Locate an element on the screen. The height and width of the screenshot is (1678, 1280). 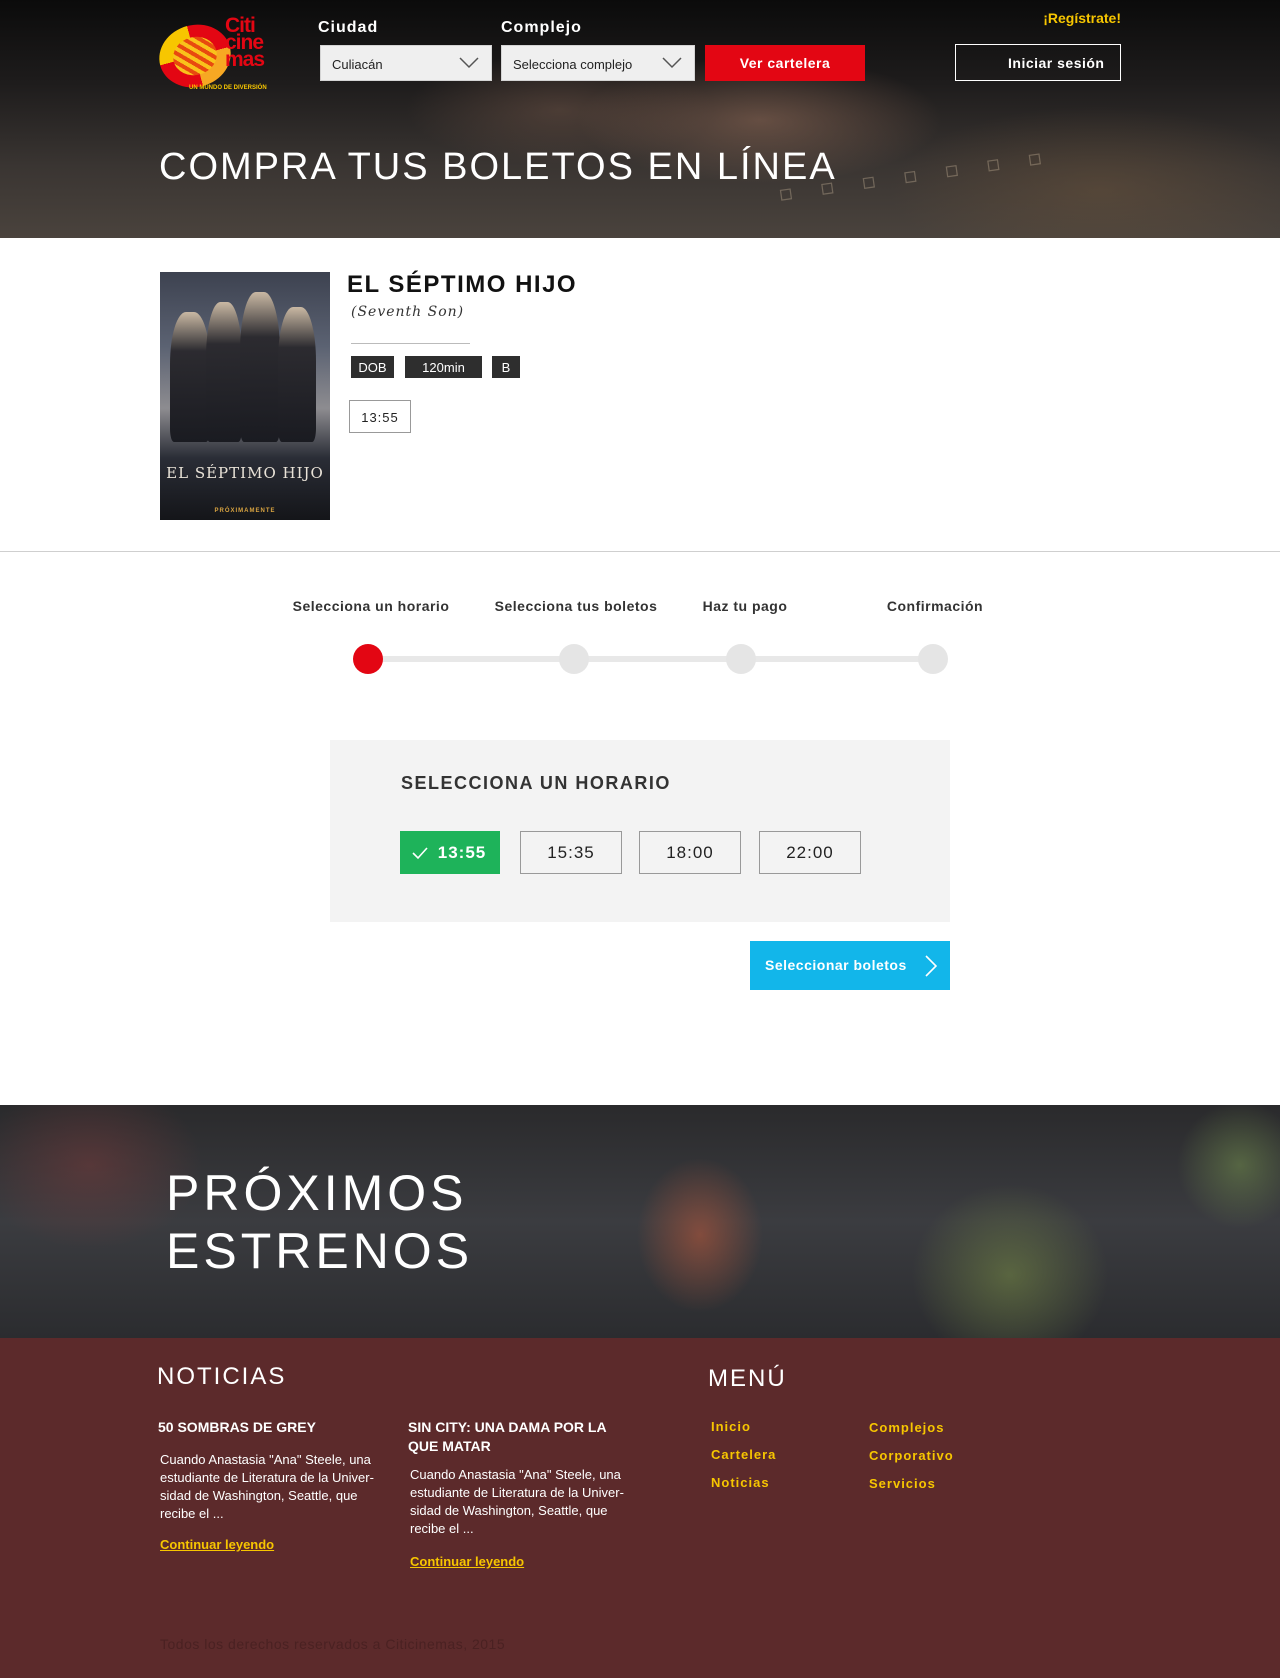
poster-title: EL SÉPTIMO HIJO is located at coordinates (245, 473).